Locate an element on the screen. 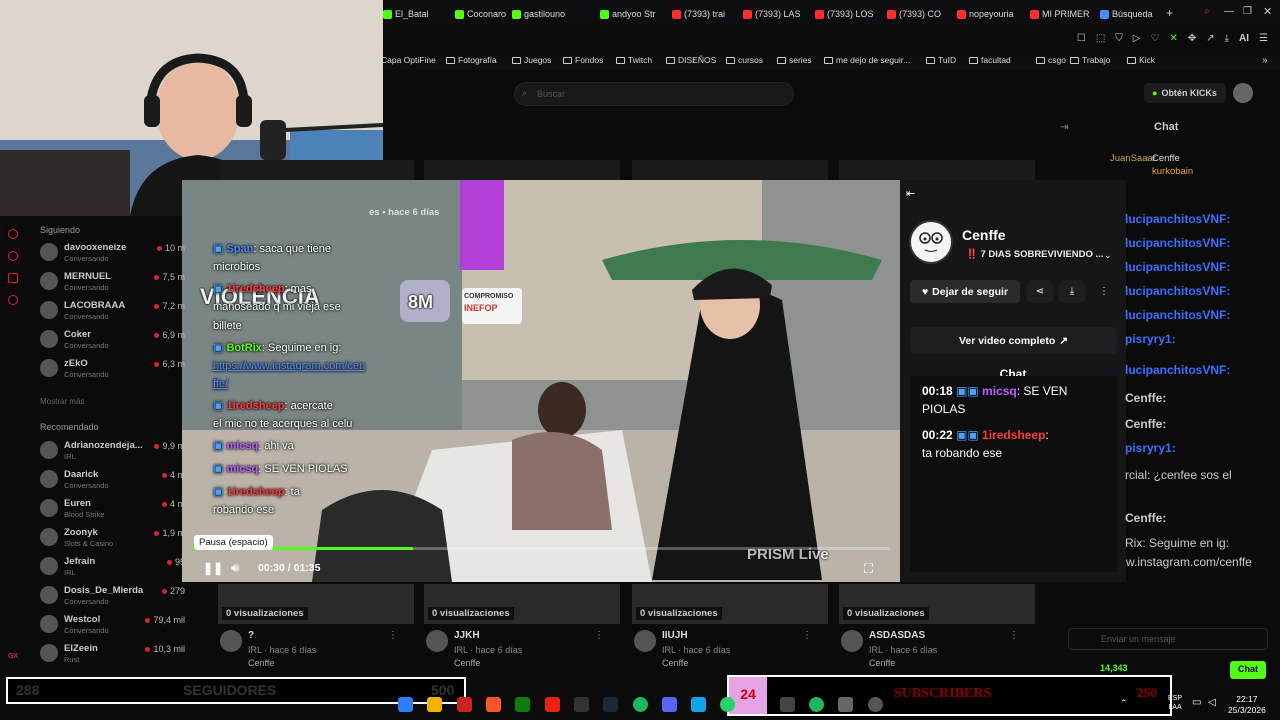 The height and width of the screenshot is (720, 1280). bookmark-item: Kick is located at coordinates (1141, 60).